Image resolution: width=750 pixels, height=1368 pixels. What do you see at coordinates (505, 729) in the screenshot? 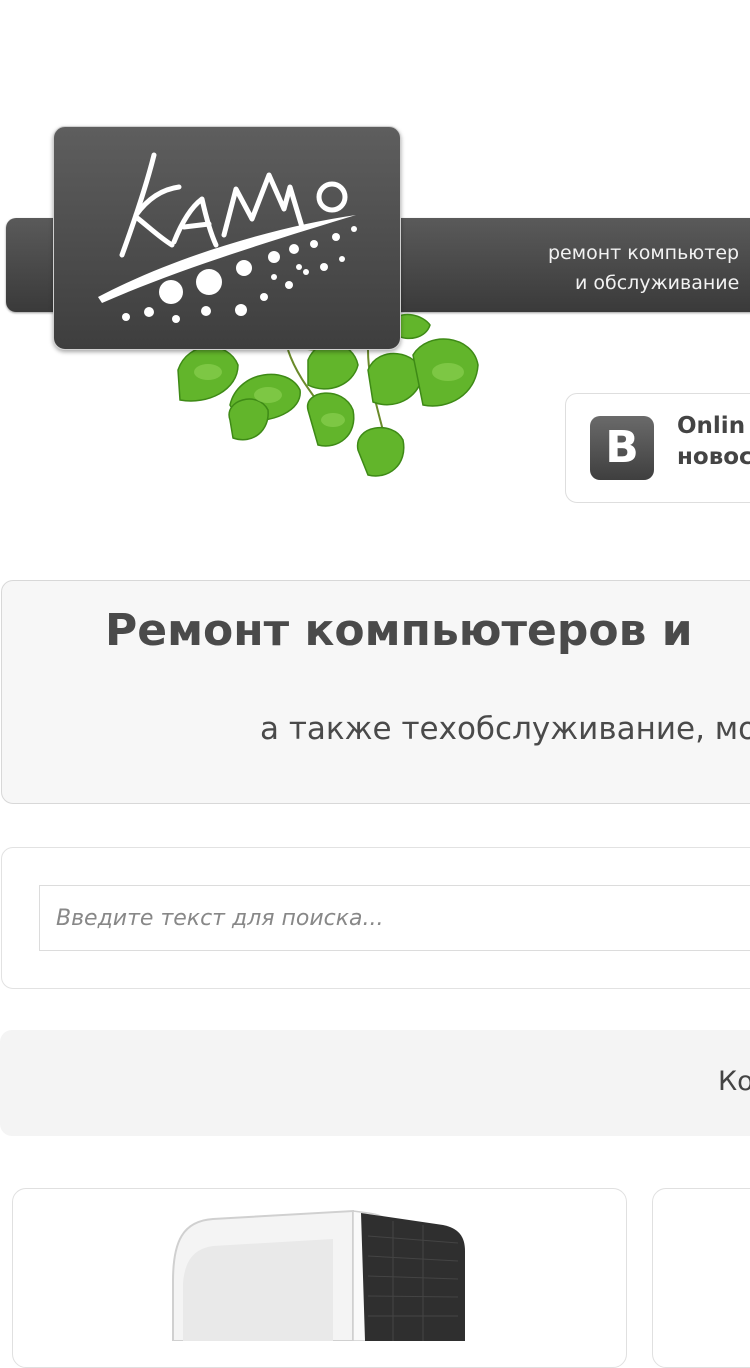
I see `hero-subtitle: а также техобслуживание, мо` at bounding box center [505, 729].